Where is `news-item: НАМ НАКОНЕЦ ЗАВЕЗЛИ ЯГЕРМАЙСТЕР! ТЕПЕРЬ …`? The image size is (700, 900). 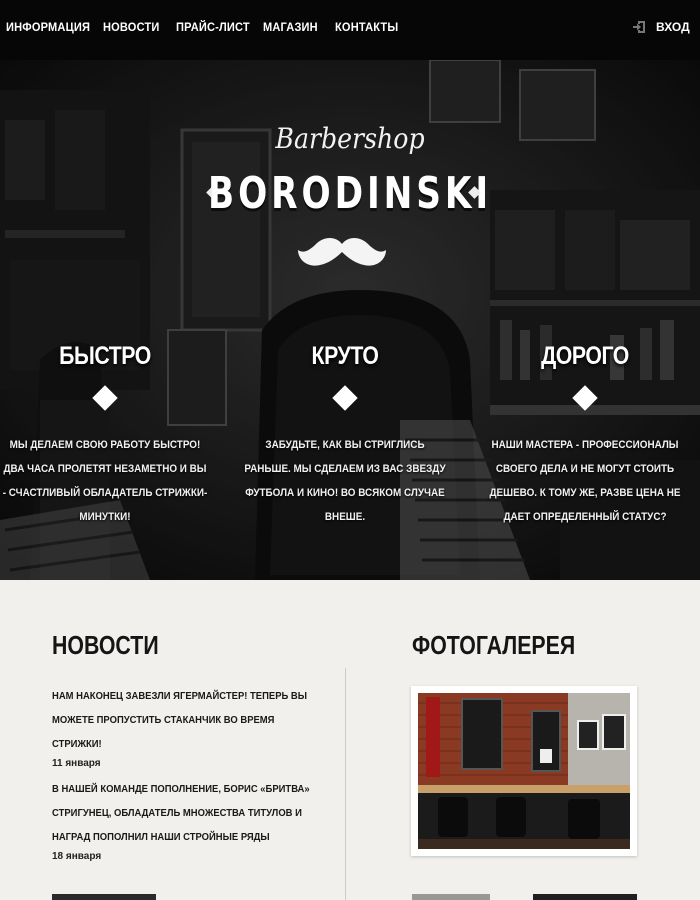 news-item: НАМ НАКОНЕЦ ЗАВЕЗЛИ ЯГЕРМАЙСТЕР! ТЕПЕРЬ … is located at coordinates (187, 726).